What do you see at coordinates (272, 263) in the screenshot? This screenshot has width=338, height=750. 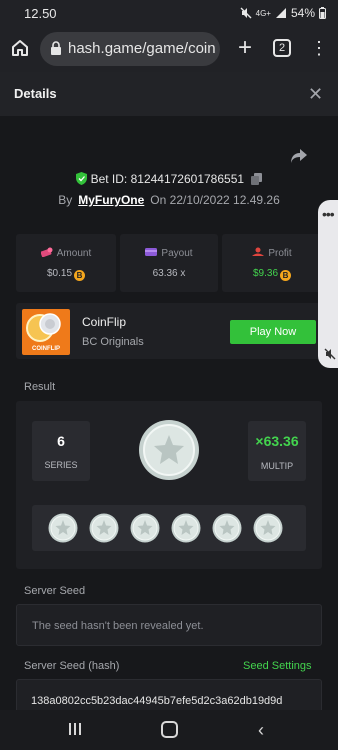 I see `stat-profit: Profit $9.36 B` at bounding box center [272, 263].